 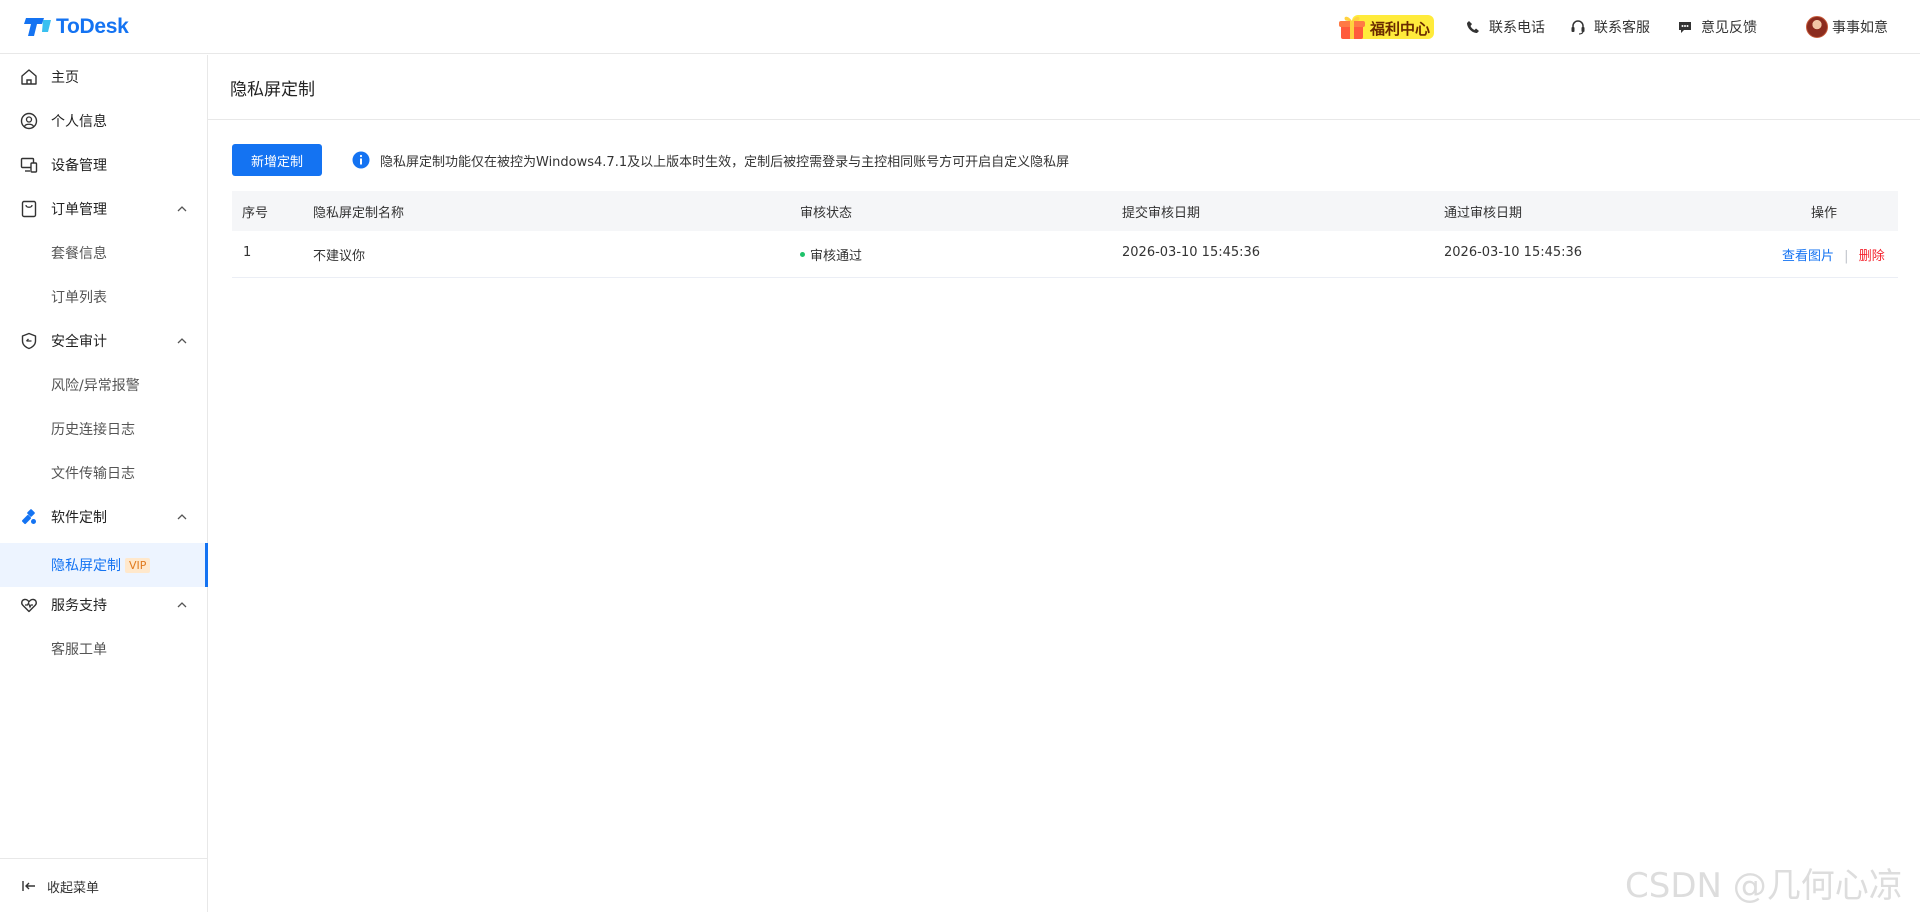 I want to click on delete-link: 删除, so click(x=1872, y=256).